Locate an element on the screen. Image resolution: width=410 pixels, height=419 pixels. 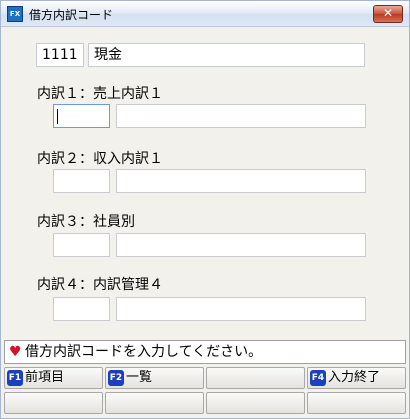
status-bar: ♥ 借方内訳コードを入力してください。 is located at coordinates (205, 352).